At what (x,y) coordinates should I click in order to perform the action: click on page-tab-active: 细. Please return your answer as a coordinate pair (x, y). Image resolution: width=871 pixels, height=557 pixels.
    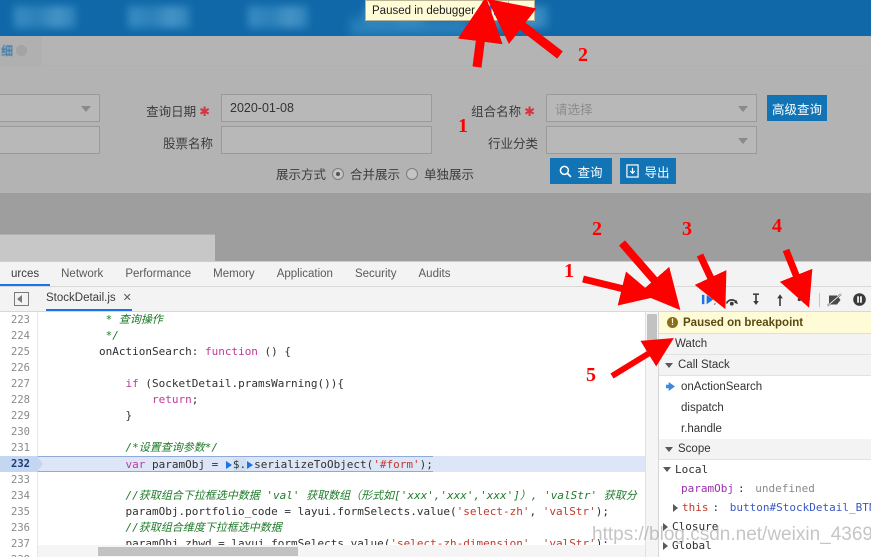
    Looking at the image, I should click on (21, 50).